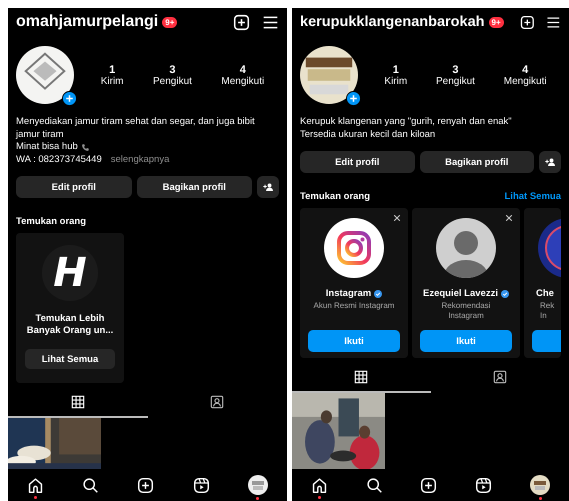 The width and height of the screenshot is (569, 501). What do you see at coordinates (545, 293) in the screenshot?
I see `account-name: Che` at bounding box center [545, 293].